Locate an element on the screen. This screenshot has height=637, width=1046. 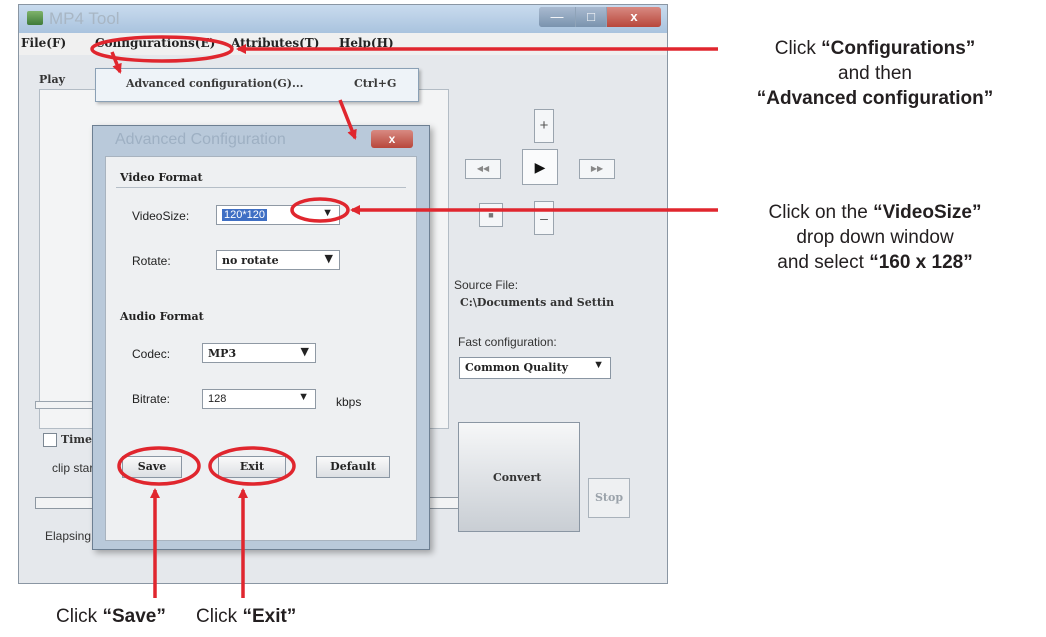
annotation-text: Click on the is located at coordinates (821, 212).